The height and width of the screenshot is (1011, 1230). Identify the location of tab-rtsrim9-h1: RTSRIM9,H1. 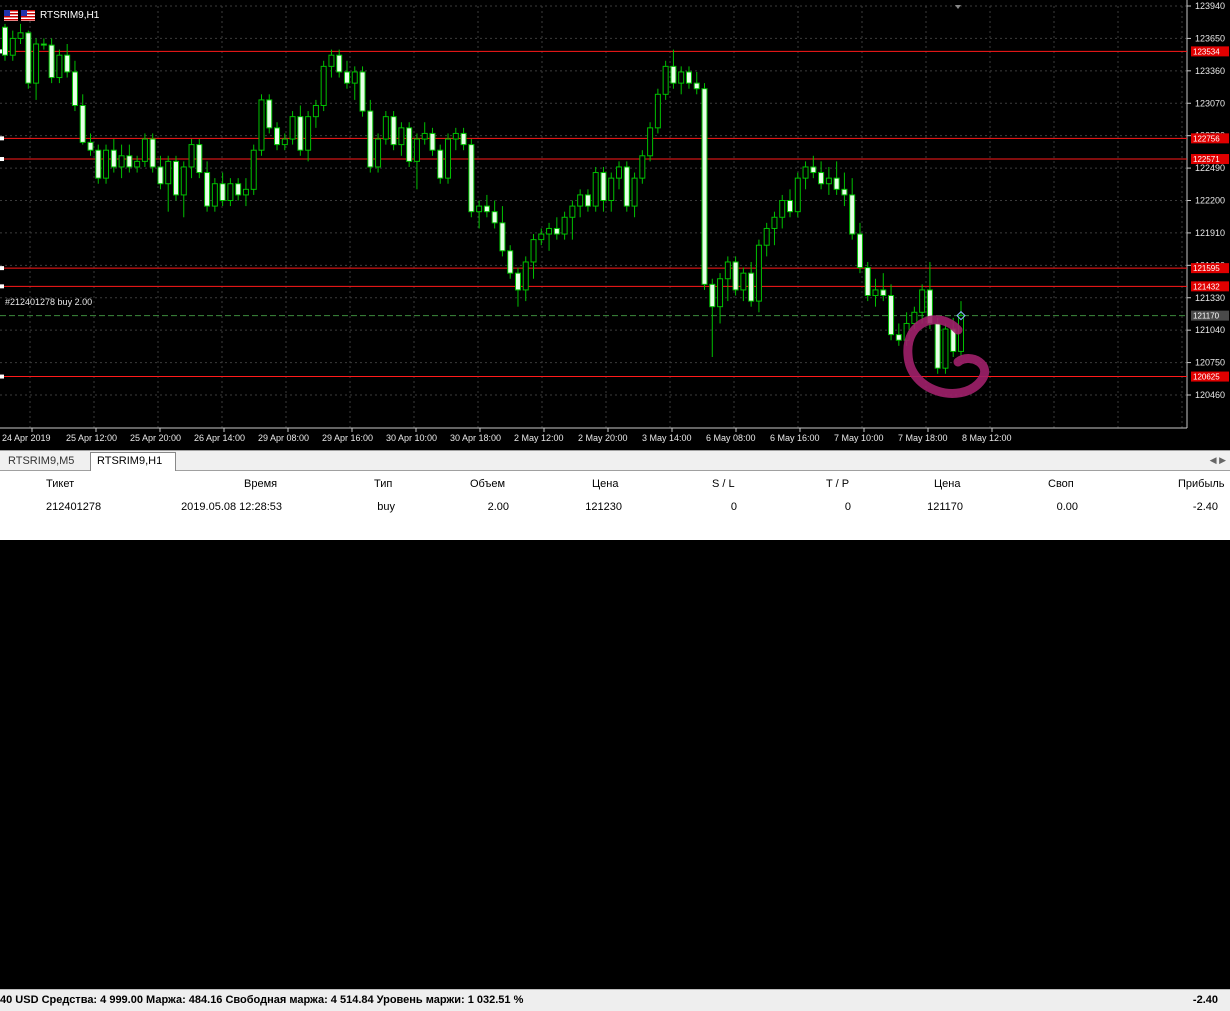
(133, 461).